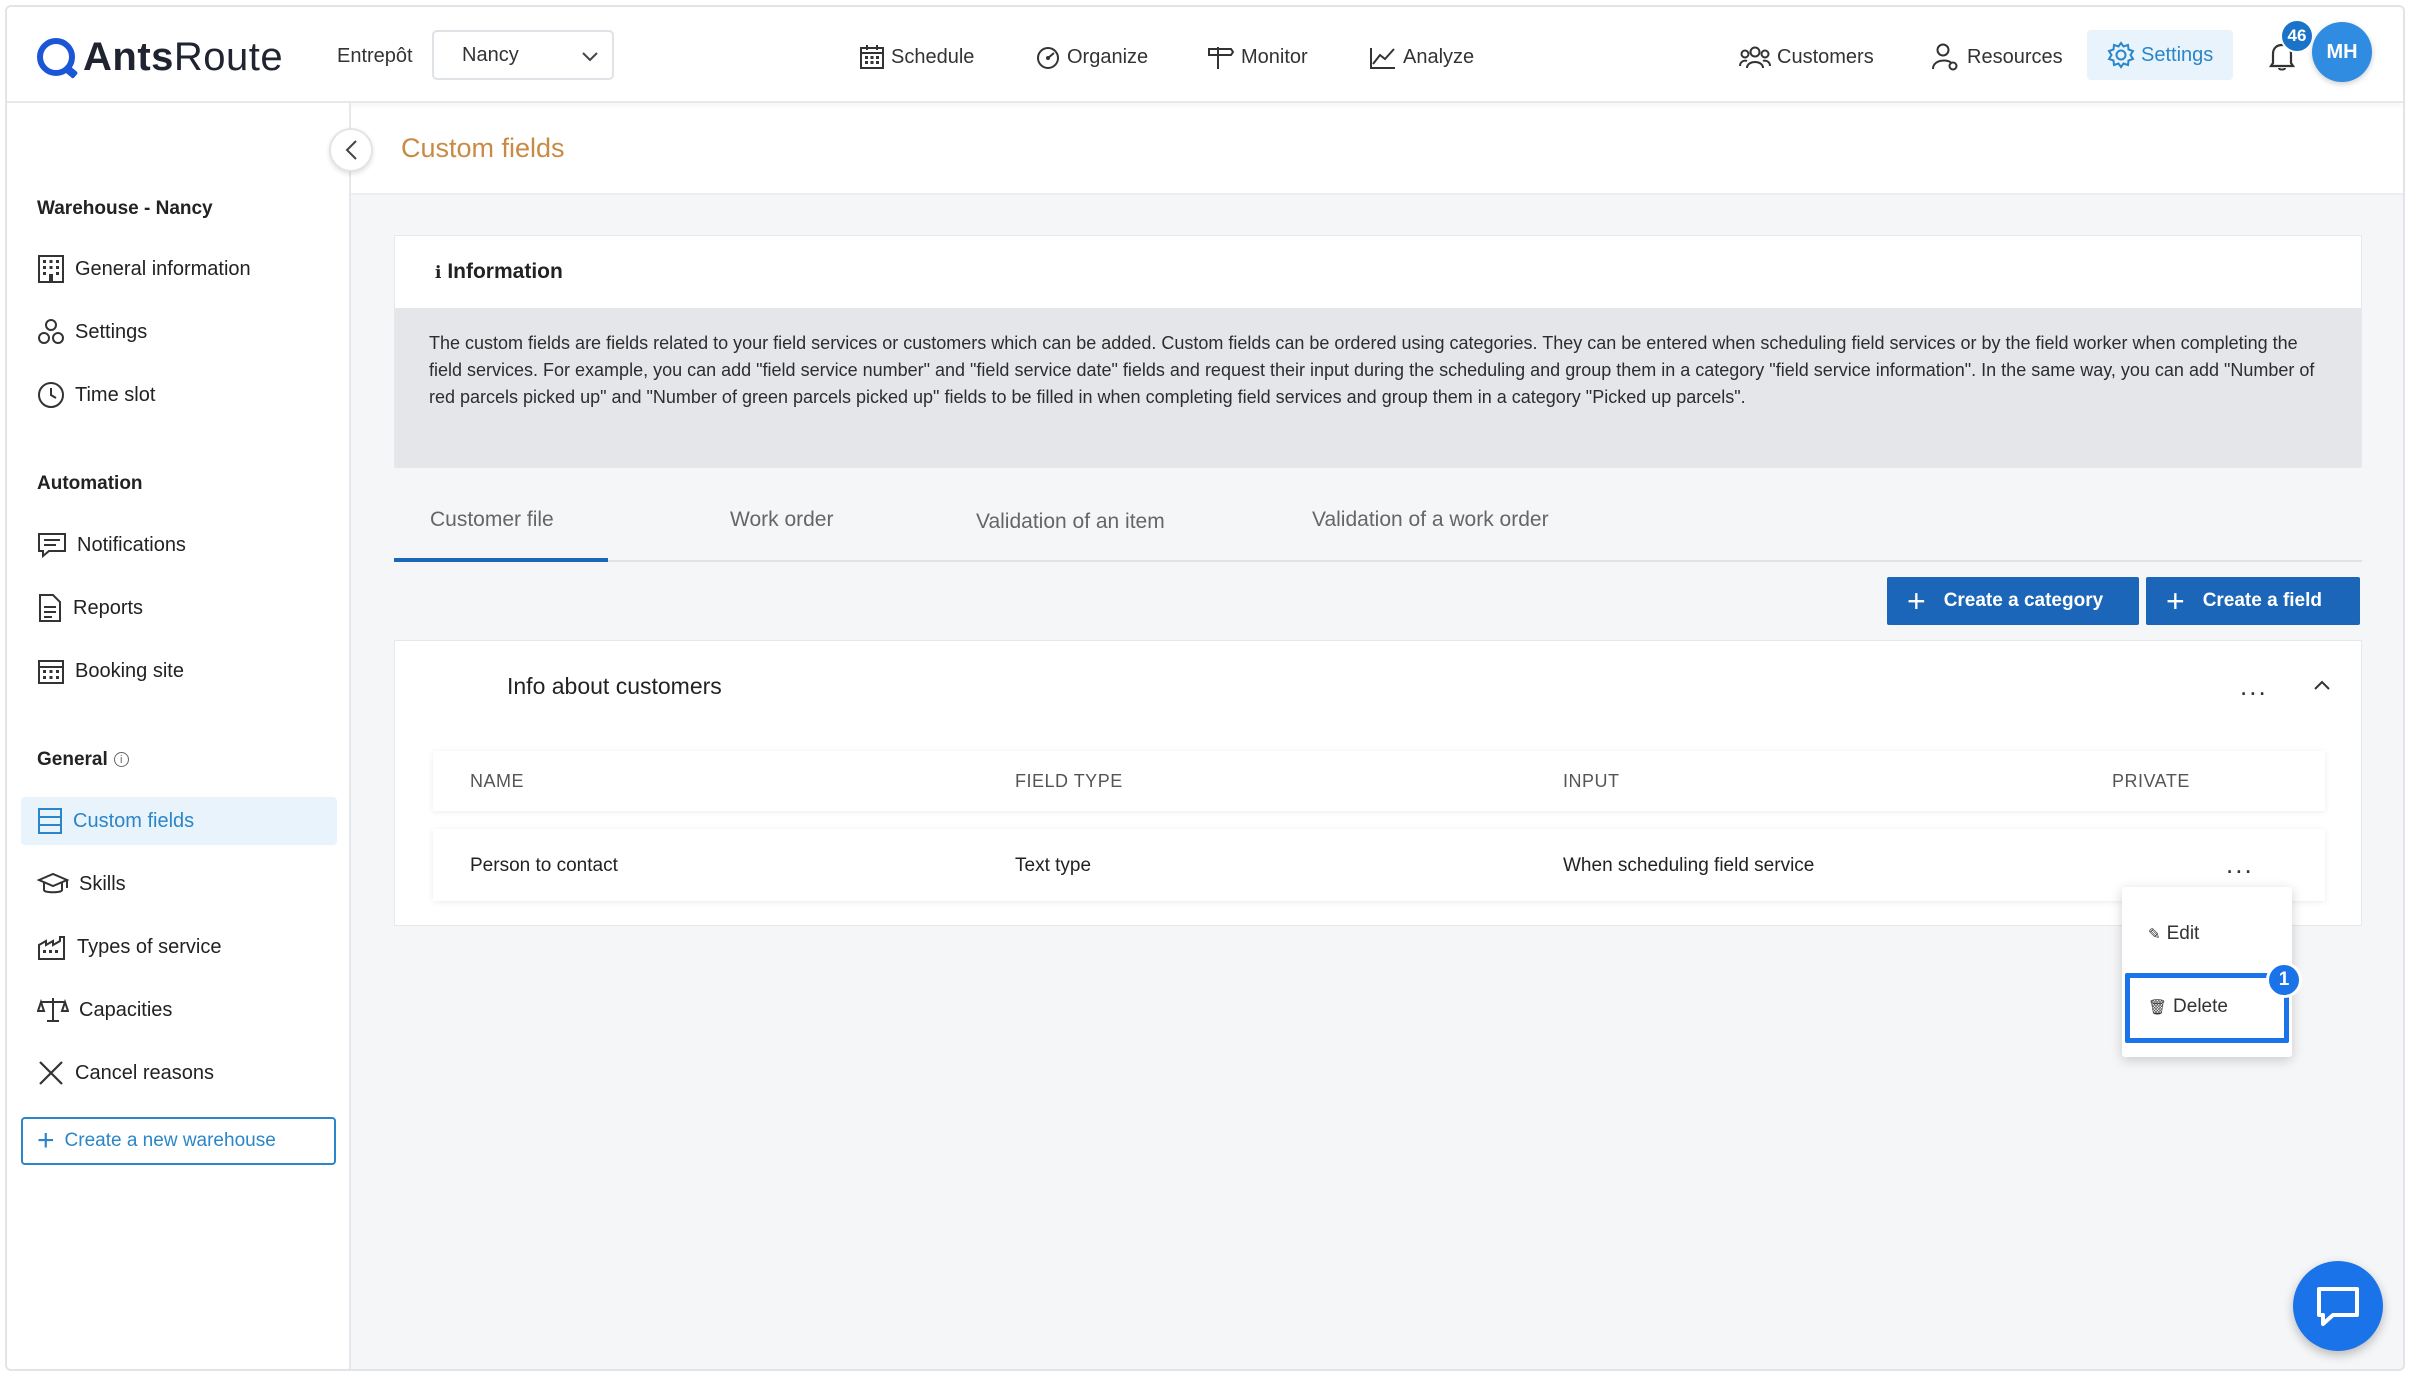 The height and width of the screenshot is (1374, 2409). What do you see at coordinates (483, 148) in the screenshot?
I see `page-title: Custom fields` at bounding box center [483, 148].